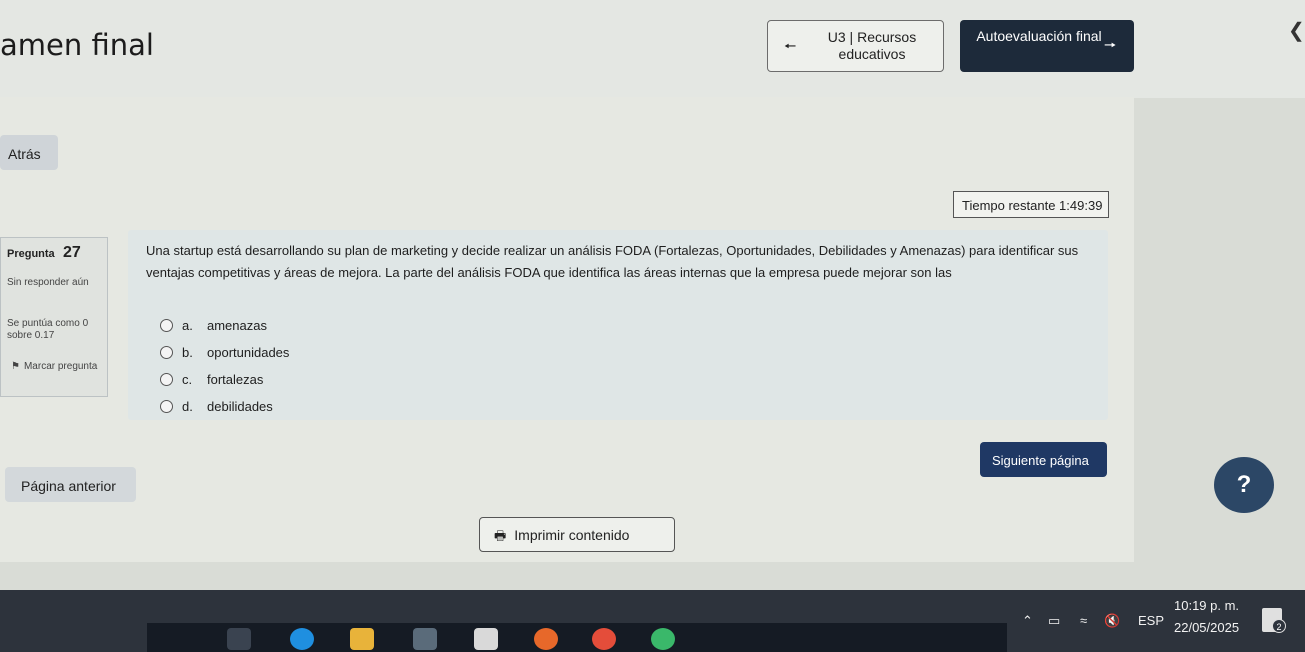 The image size is (1305, 652). Describe the element at coordinates (1279, 626) in the screenshot. I see `notification-count-badge: 2` at that location.